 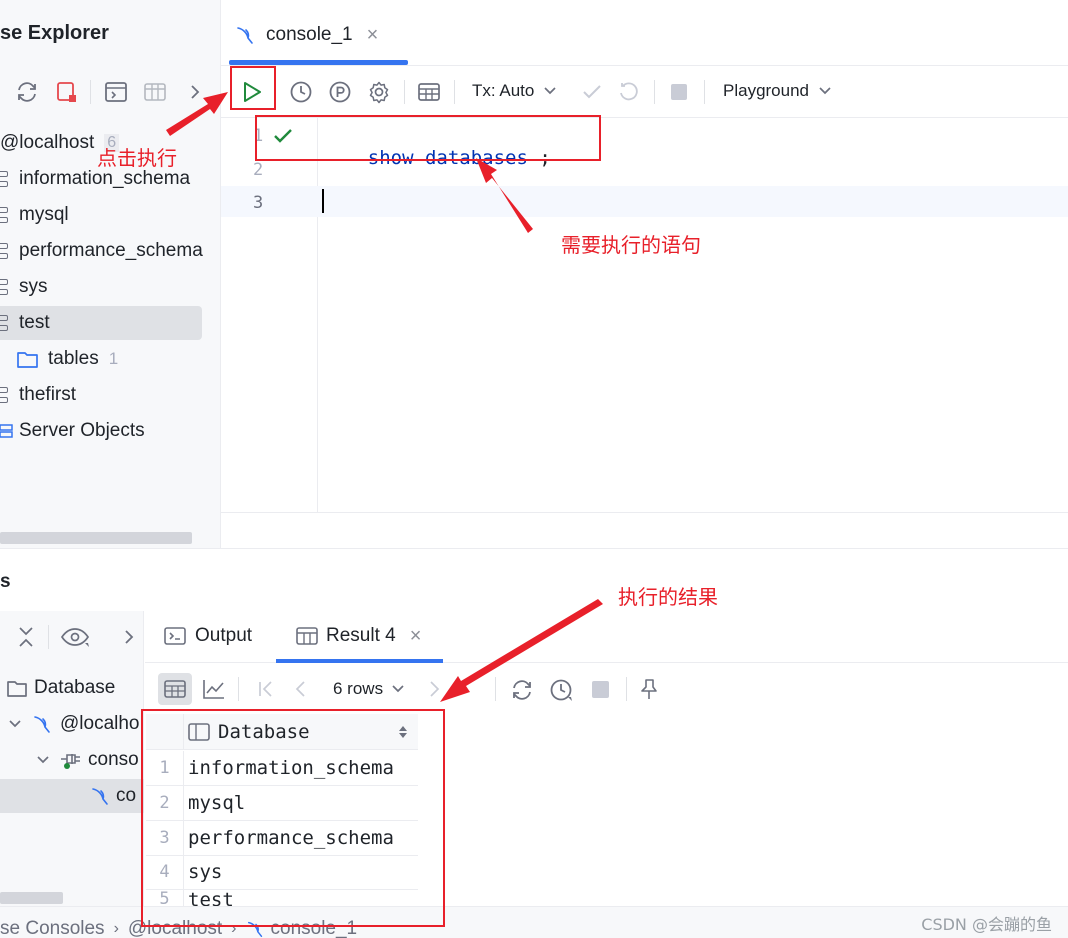 What do you see at coordinates (137, 158) in the screenshot?
I see `annotation-click-run: 点击执行` at bounding box center [137, 158].